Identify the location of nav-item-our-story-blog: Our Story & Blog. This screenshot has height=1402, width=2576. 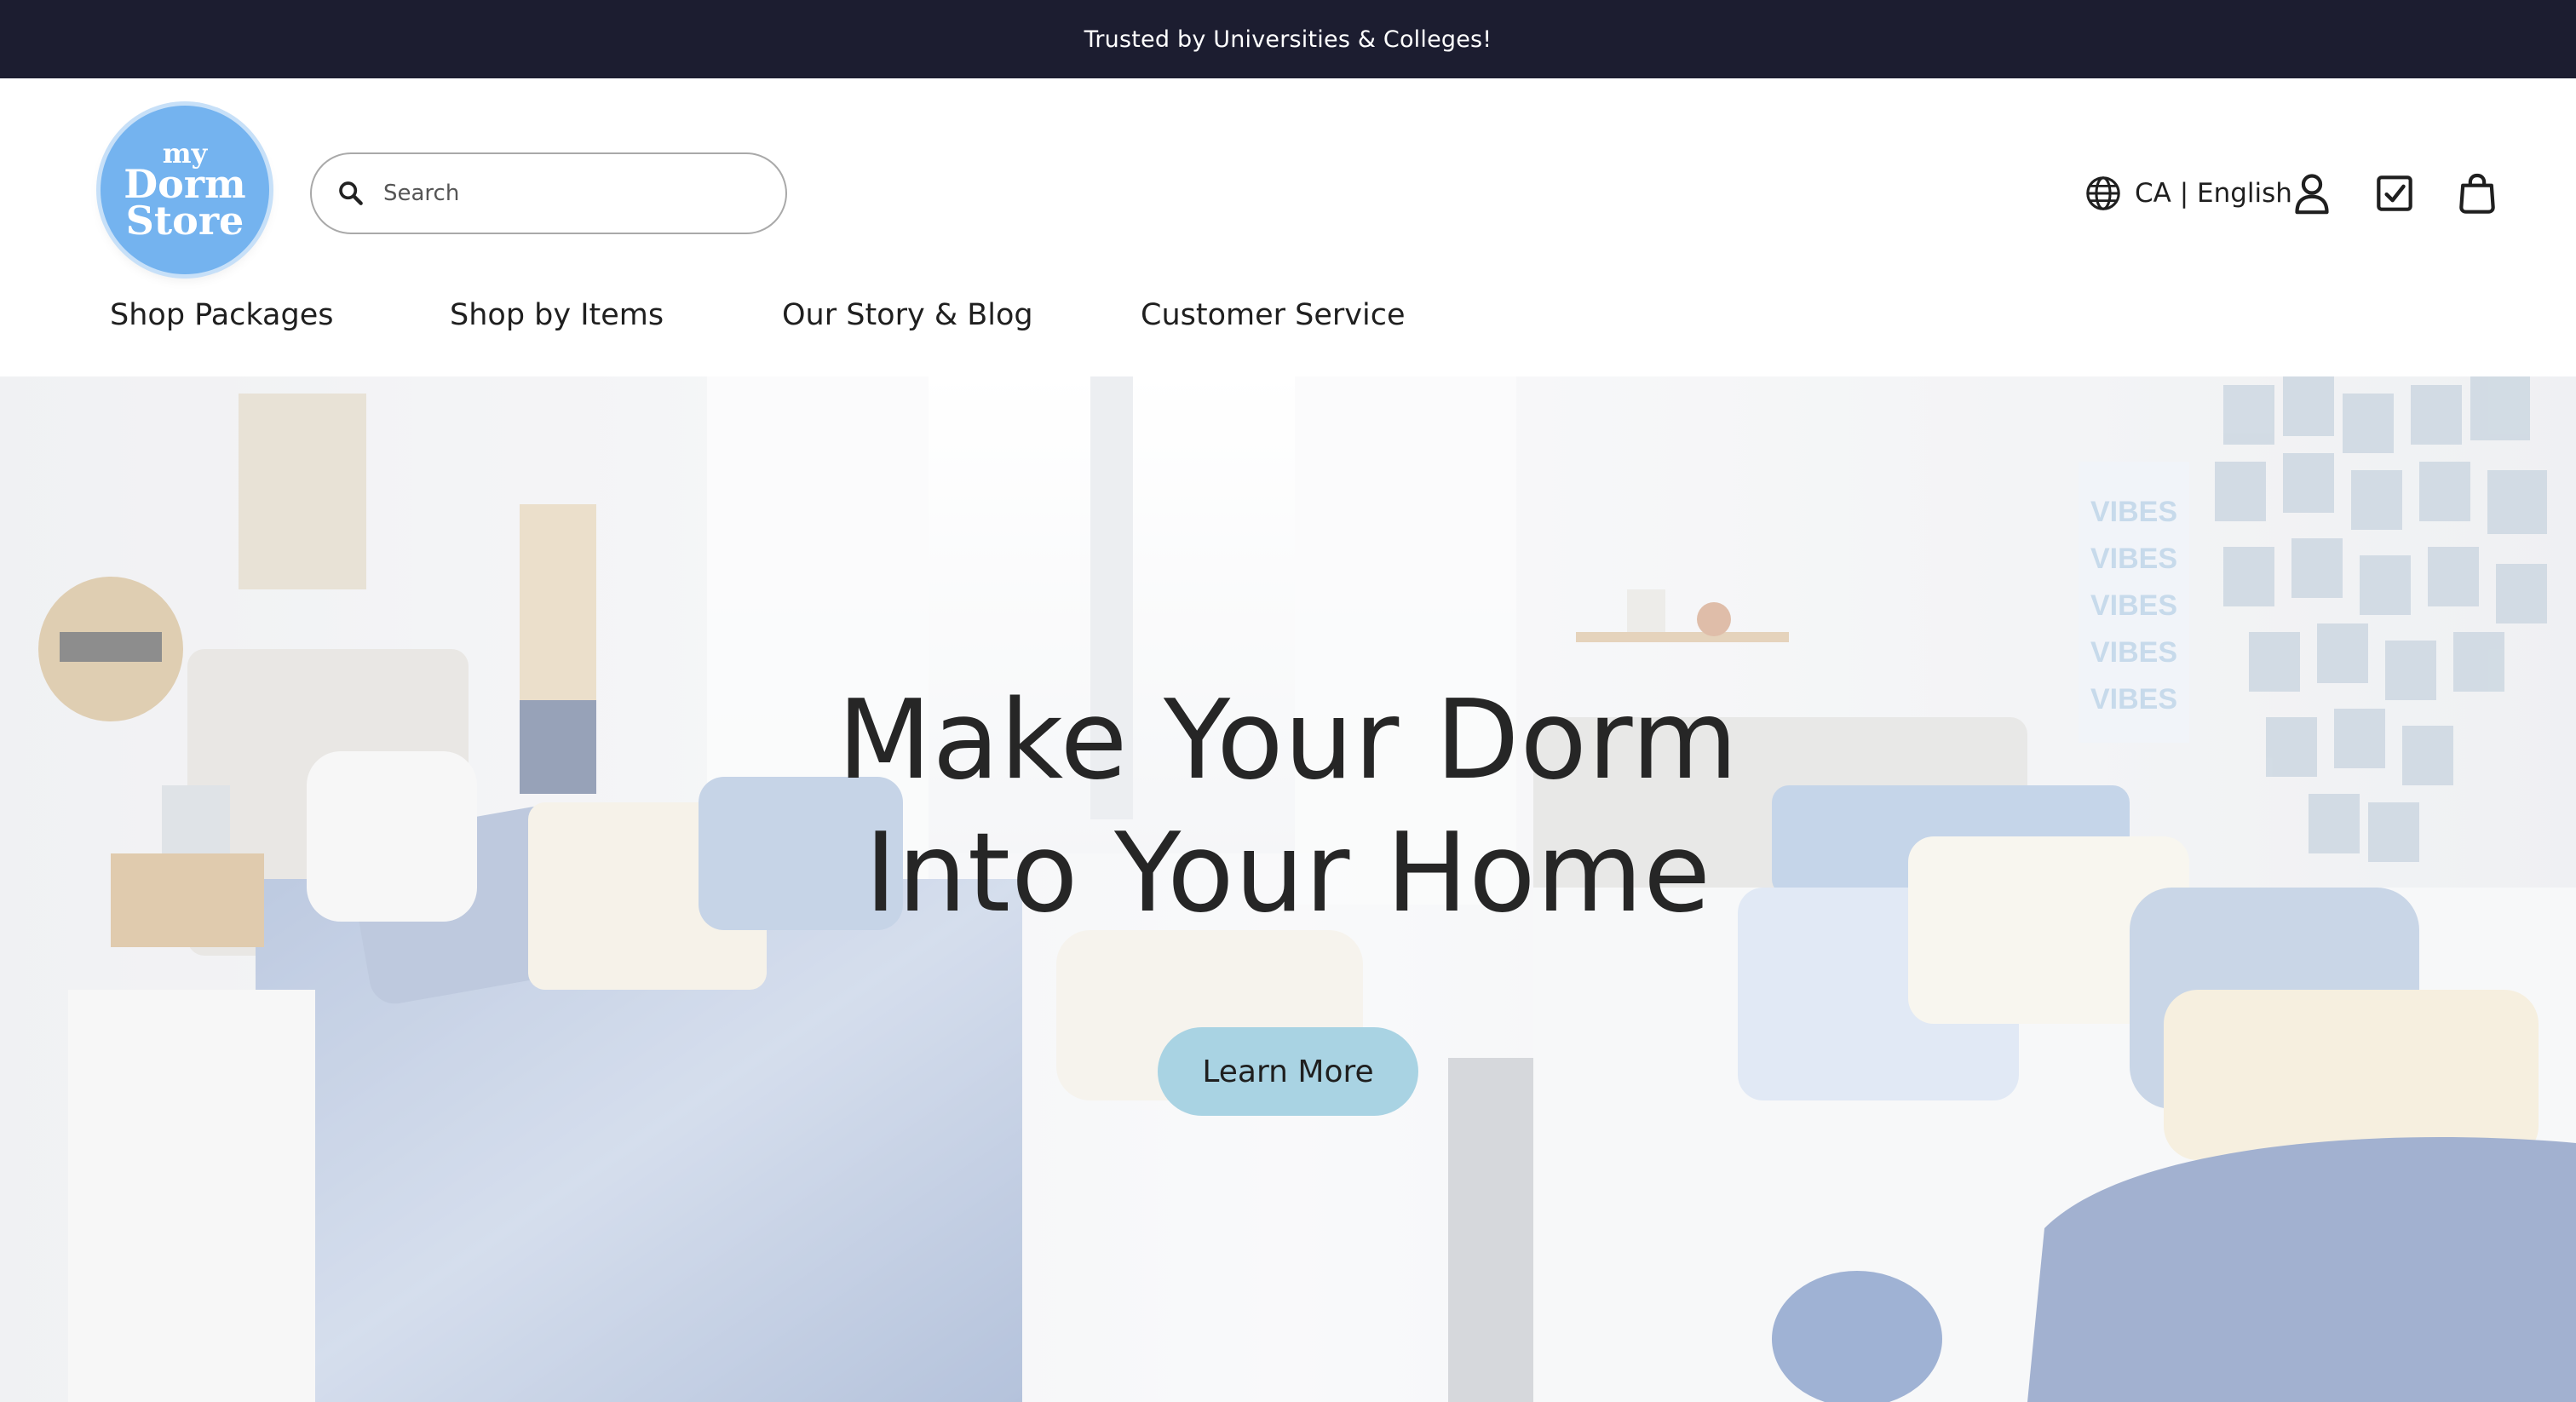
(907, 315).